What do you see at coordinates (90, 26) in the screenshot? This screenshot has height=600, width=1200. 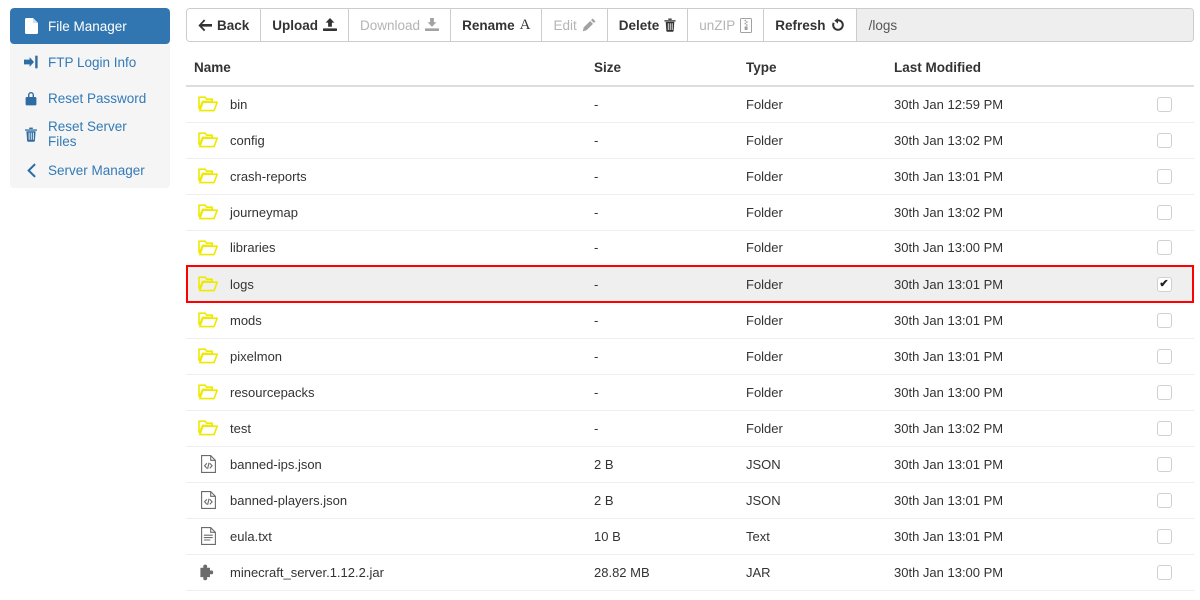 I see `sidebar-item-file-manager: File Manager` at bounding box center [90, 26].